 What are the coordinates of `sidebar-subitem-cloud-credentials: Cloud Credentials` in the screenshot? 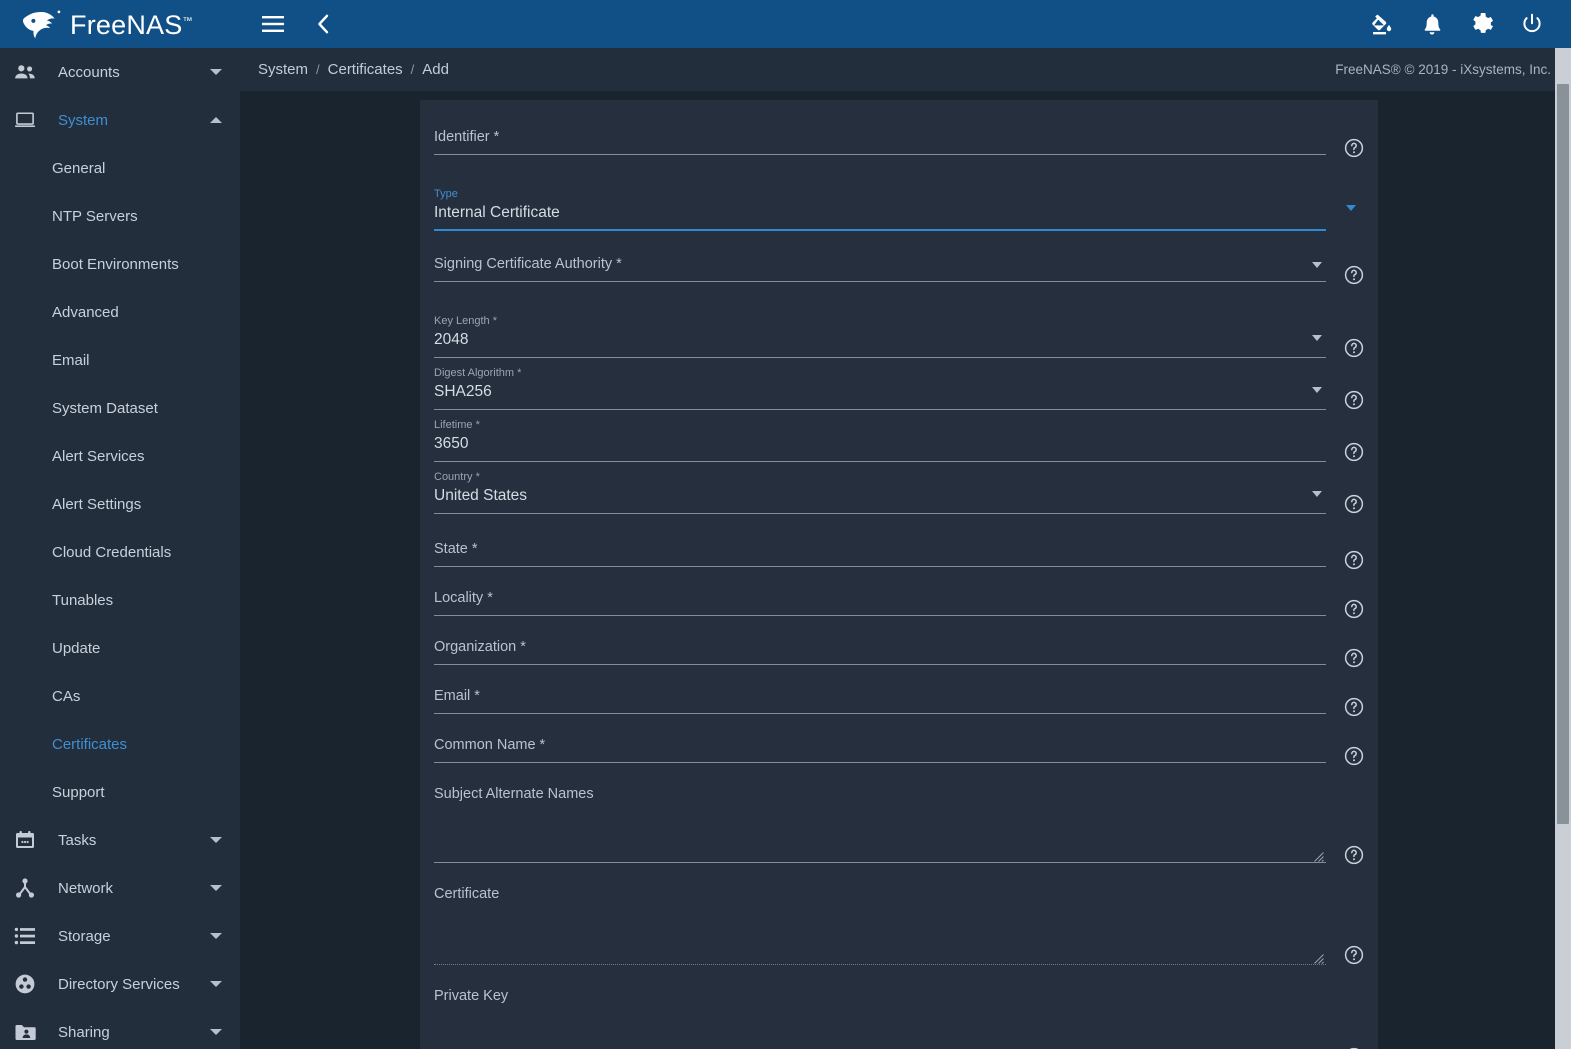 It's located at (120, 552).